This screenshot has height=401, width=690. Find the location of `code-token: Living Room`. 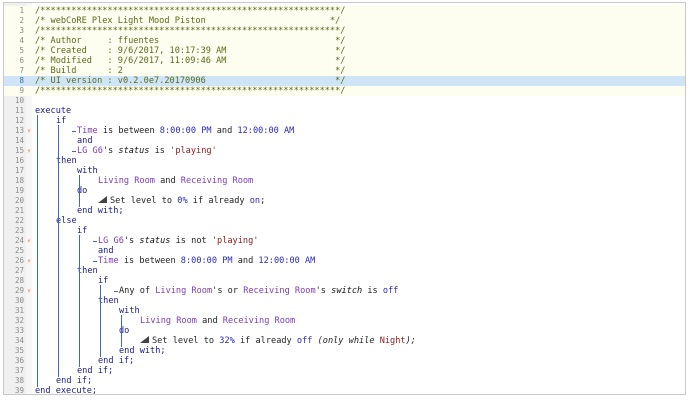

code-token: Living Room is located at coordinates (126, 181).